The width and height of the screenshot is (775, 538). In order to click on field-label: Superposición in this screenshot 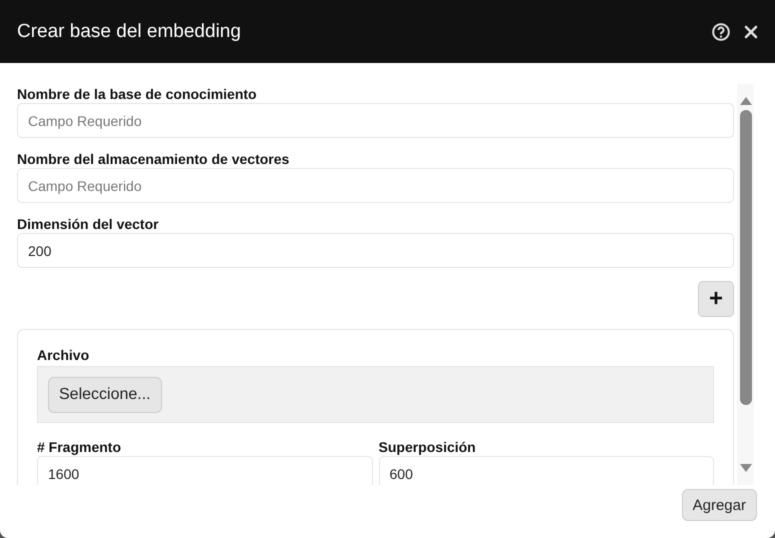, I will do `click(427, 447)`.